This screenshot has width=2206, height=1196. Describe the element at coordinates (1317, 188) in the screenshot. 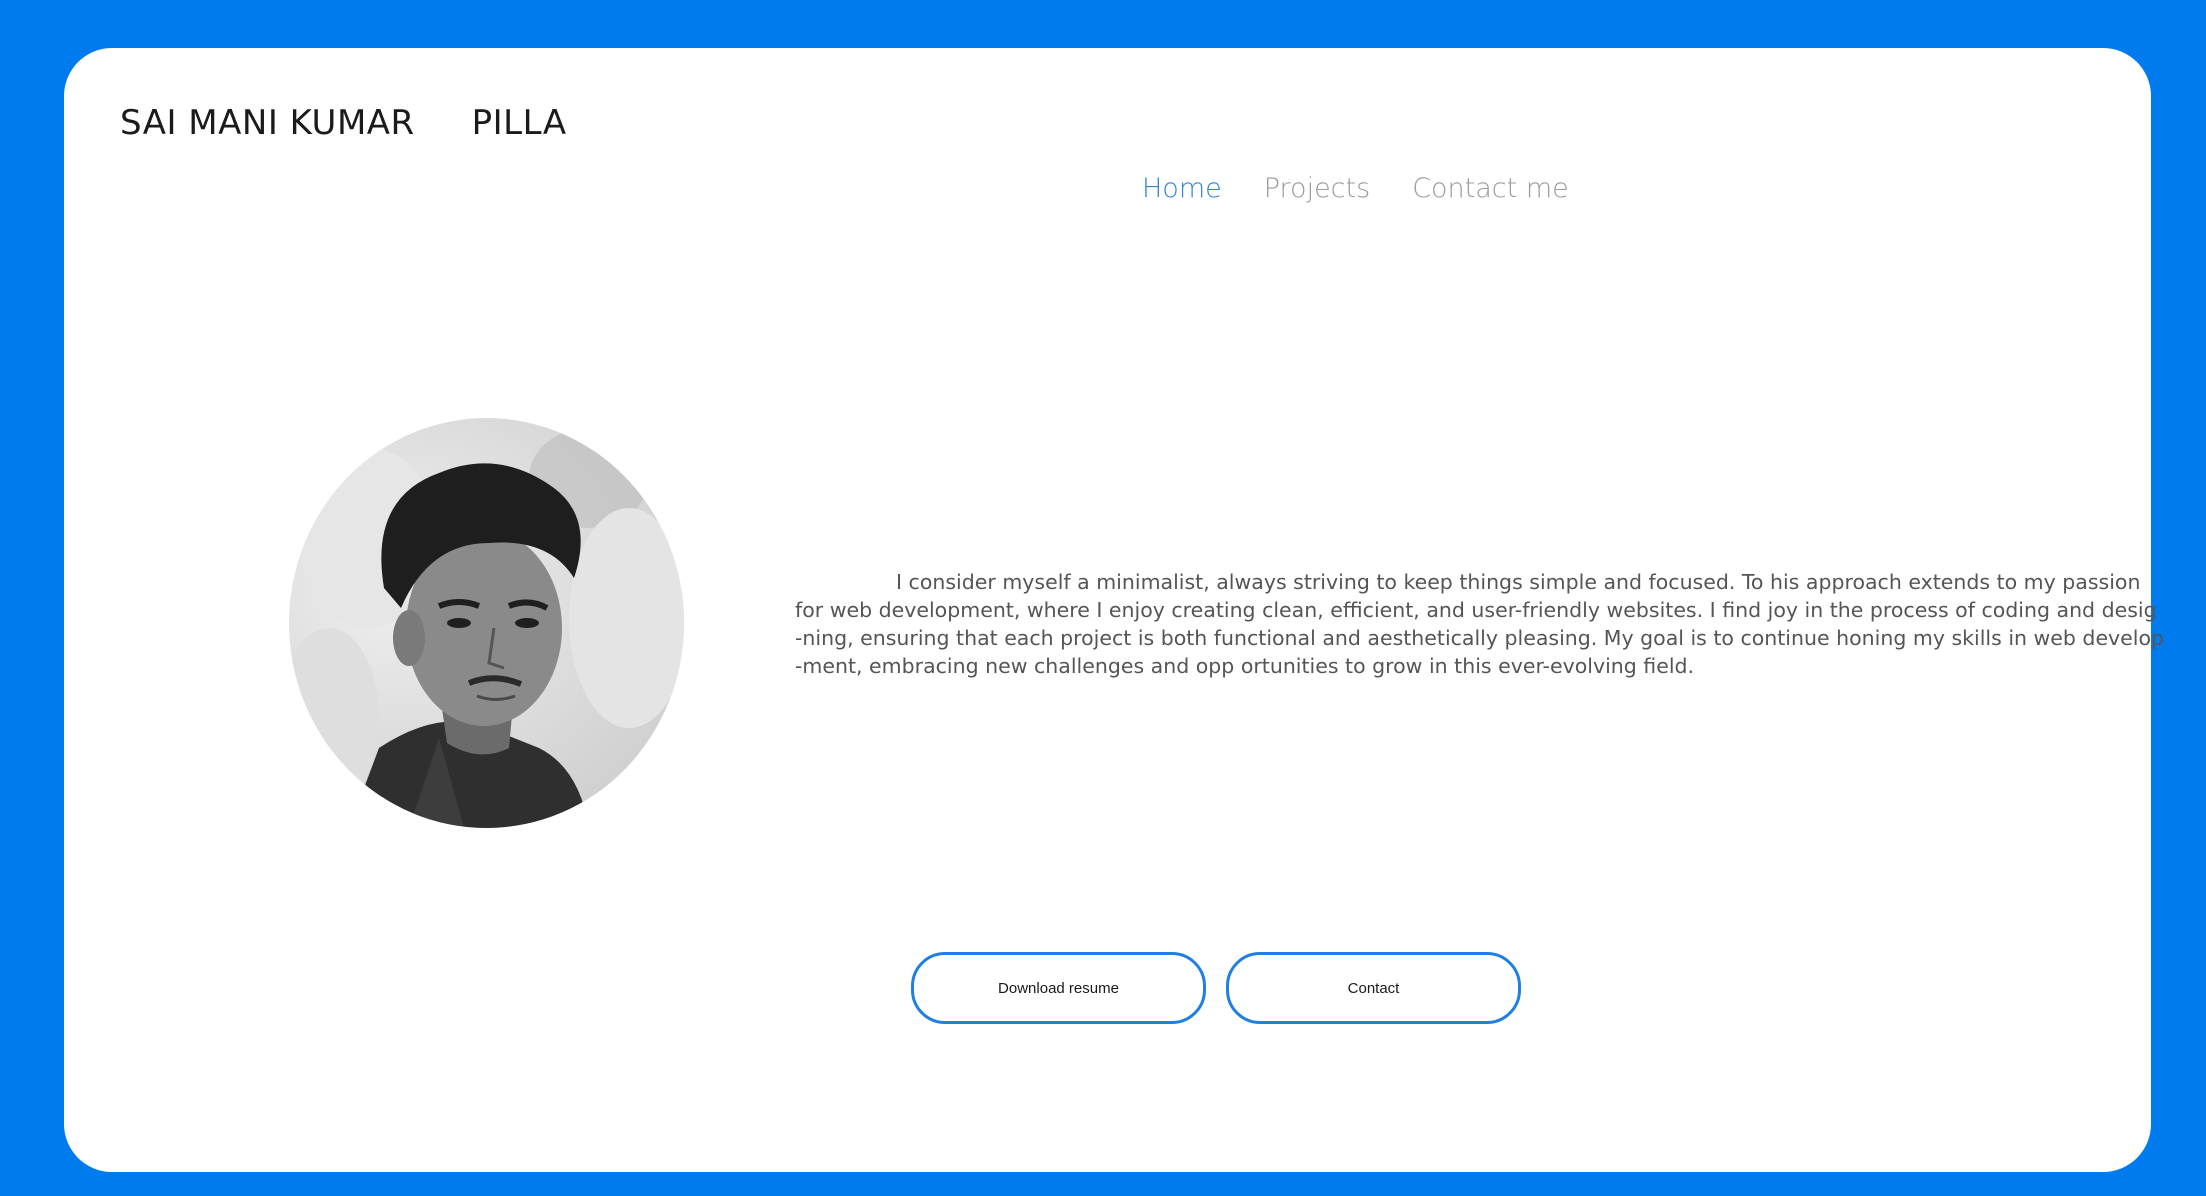

I see `nav-projects-link: Projects` at that location.